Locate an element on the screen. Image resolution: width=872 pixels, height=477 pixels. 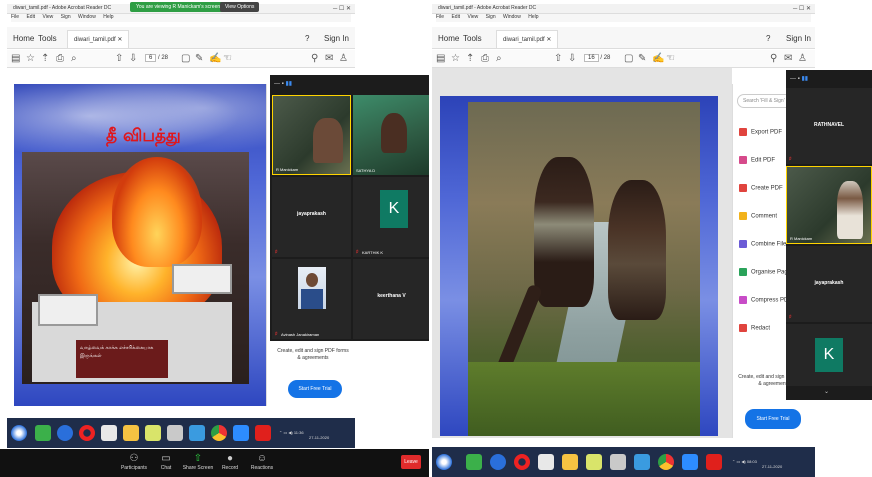
reactions-control: ☺ Reactions is located at coordinates (262, 462).